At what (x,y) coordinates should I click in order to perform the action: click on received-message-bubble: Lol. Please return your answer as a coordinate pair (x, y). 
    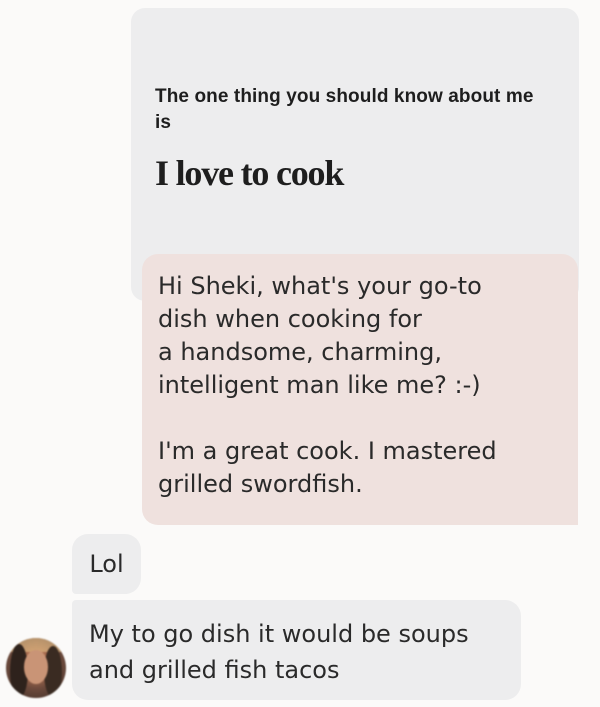
    Looking at the image, I should click on (106, 564).